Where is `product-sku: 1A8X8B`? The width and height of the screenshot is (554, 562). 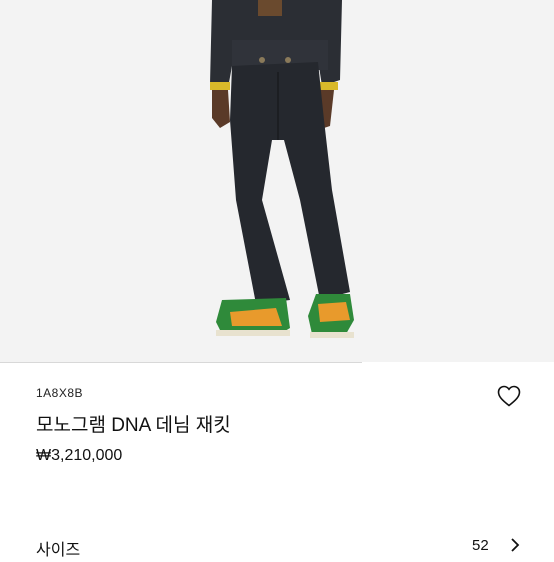
product-sku: 1A8X8B is located at coordinates (60, 393).